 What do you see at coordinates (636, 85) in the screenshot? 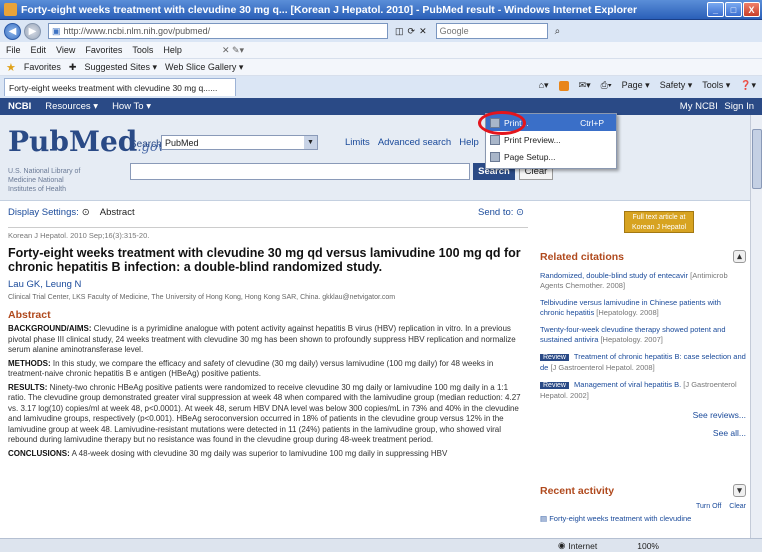
I see `page-menu: Page ▾` at bounding box center [636, 85].